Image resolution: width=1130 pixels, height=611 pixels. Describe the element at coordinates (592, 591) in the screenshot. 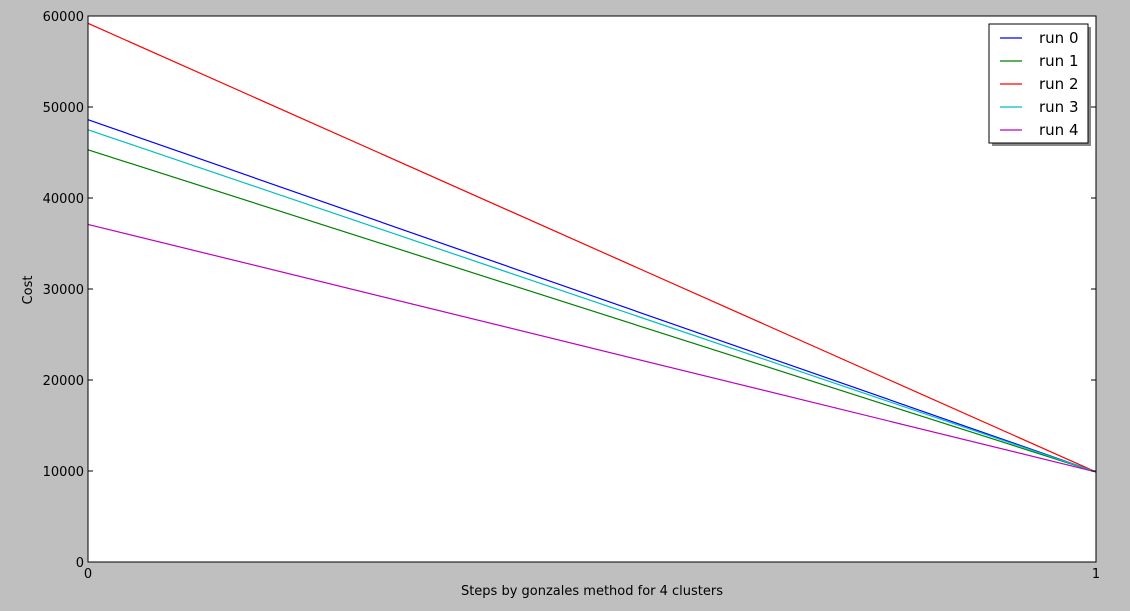

I see `x-axis-label: Steps by gonzales method for 4 clusters` at that location.